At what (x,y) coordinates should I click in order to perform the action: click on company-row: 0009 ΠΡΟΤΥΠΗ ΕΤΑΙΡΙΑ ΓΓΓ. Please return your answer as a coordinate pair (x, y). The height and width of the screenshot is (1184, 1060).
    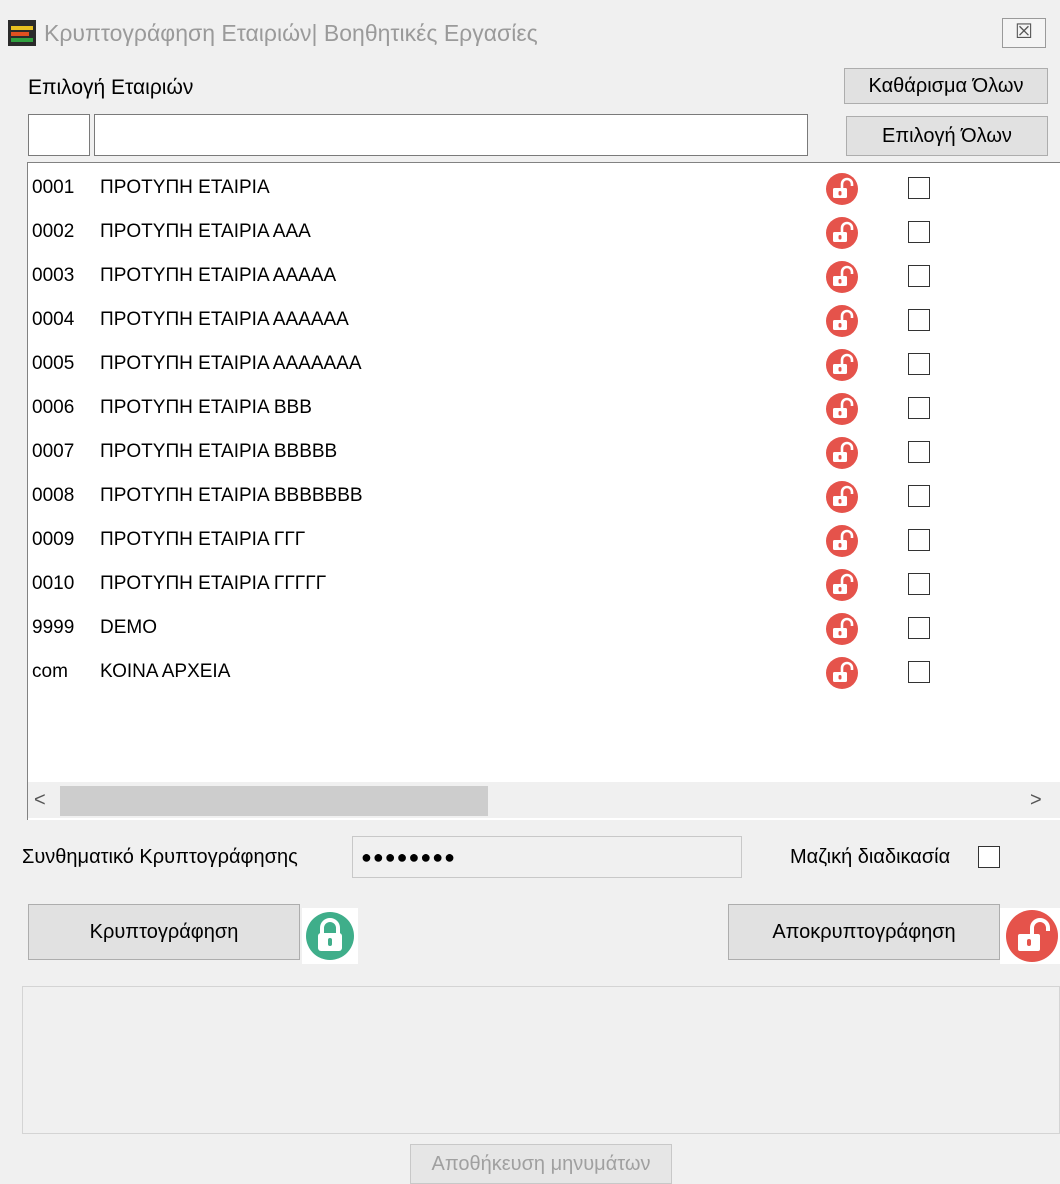
    Looking at the image, I should click on (528, 539).